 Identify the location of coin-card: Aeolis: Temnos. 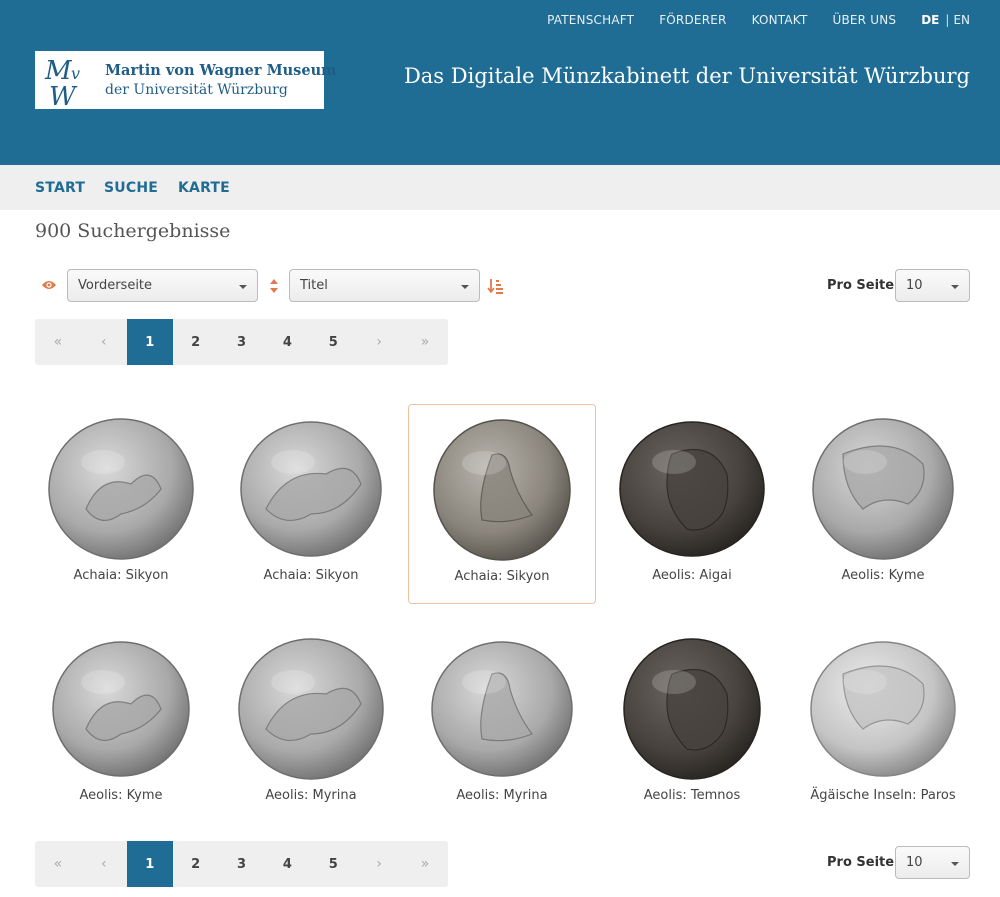
(692, 724).